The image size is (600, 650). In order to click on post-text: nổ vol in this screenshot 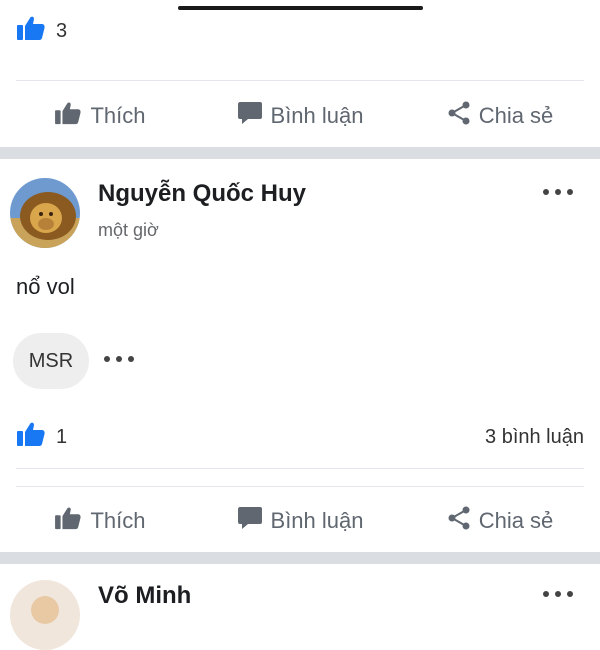, I will do `click(45, 286)`.